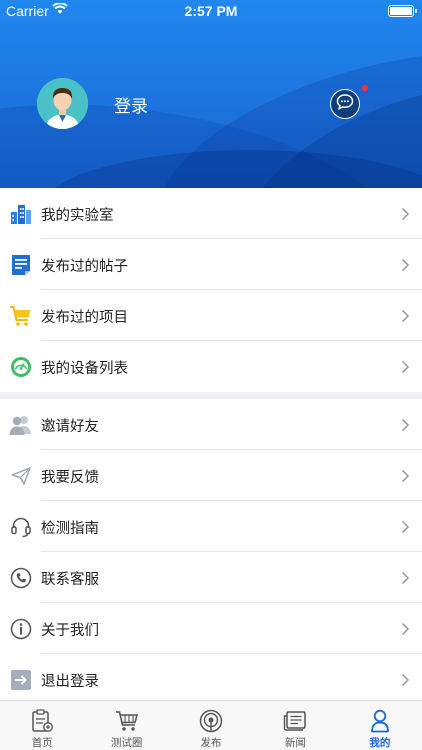 The height and width of the screenshot is (750, 422). I want to click on menu-item-my-projects: 发布过的项目, so click(211, 315).